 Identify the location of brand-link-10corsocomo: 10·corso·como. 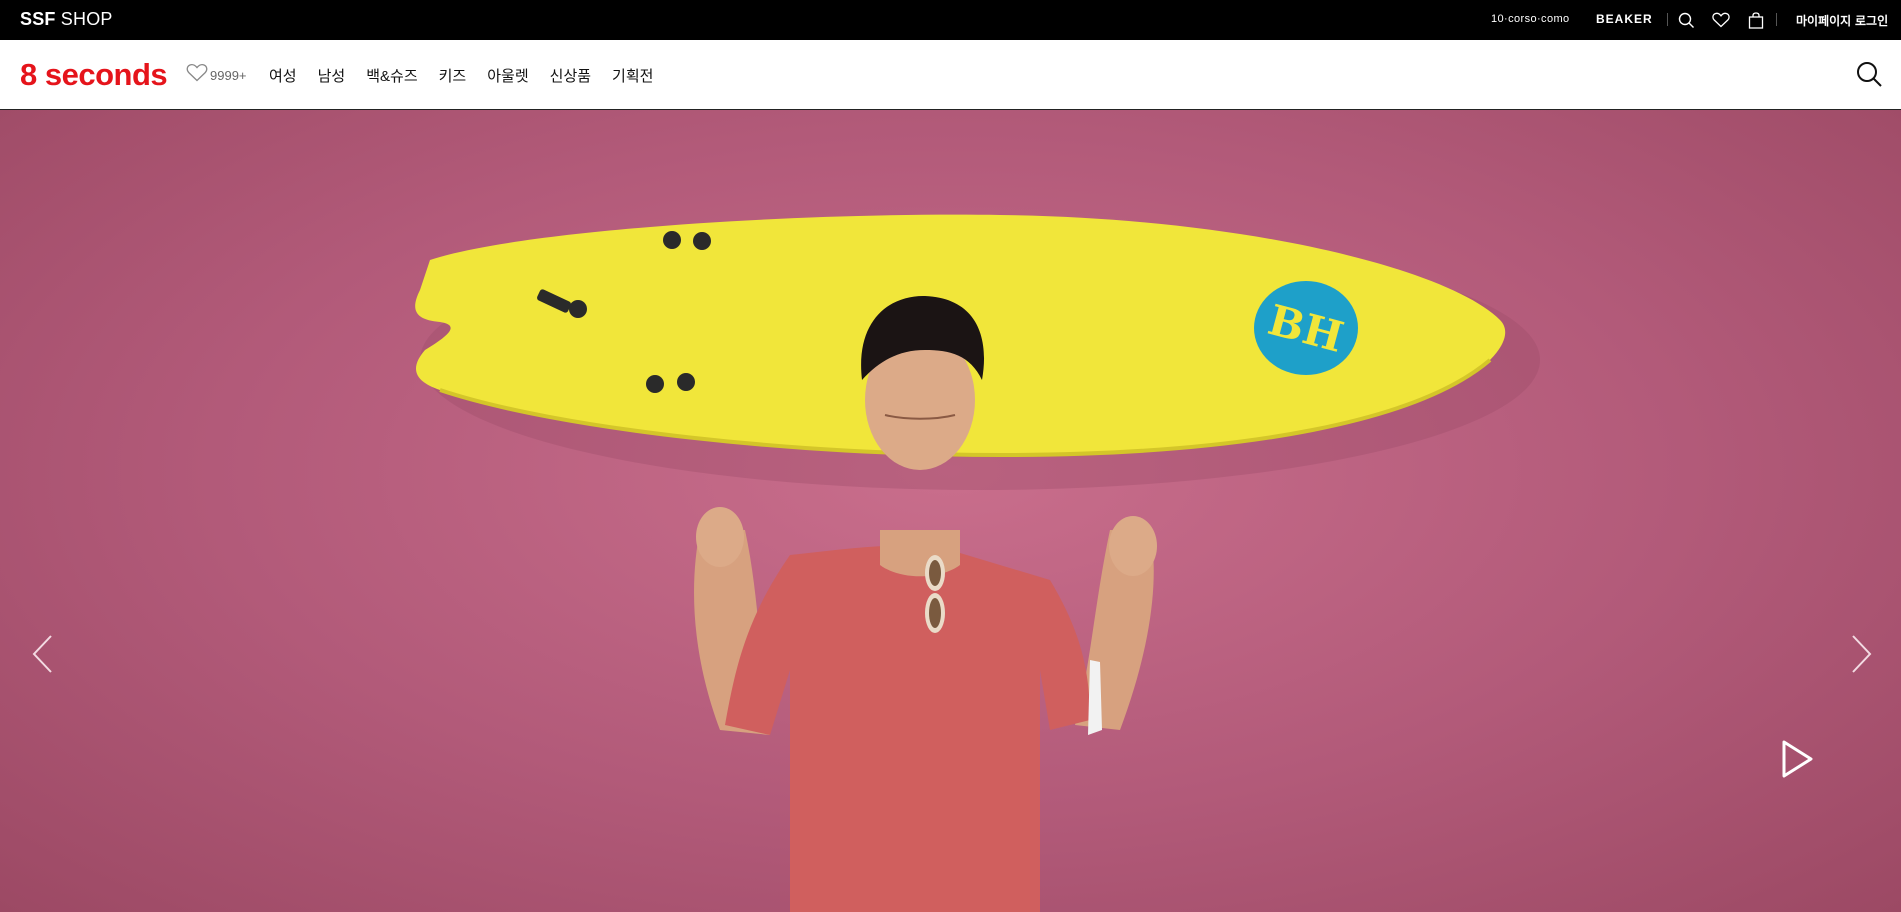
(1530, 19).